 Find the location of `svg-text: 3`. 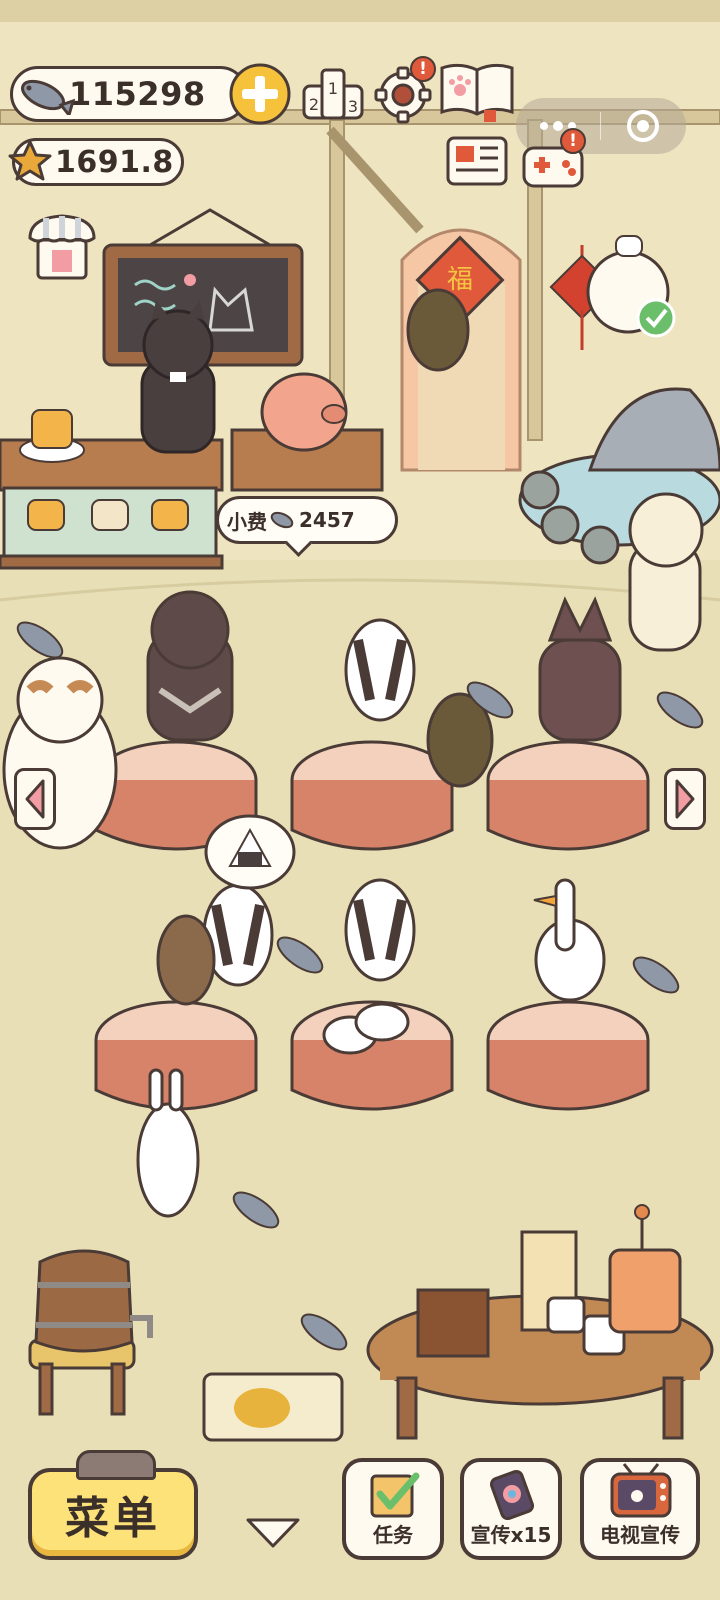

svg-text: 3 is located at coordinates (353, 106).